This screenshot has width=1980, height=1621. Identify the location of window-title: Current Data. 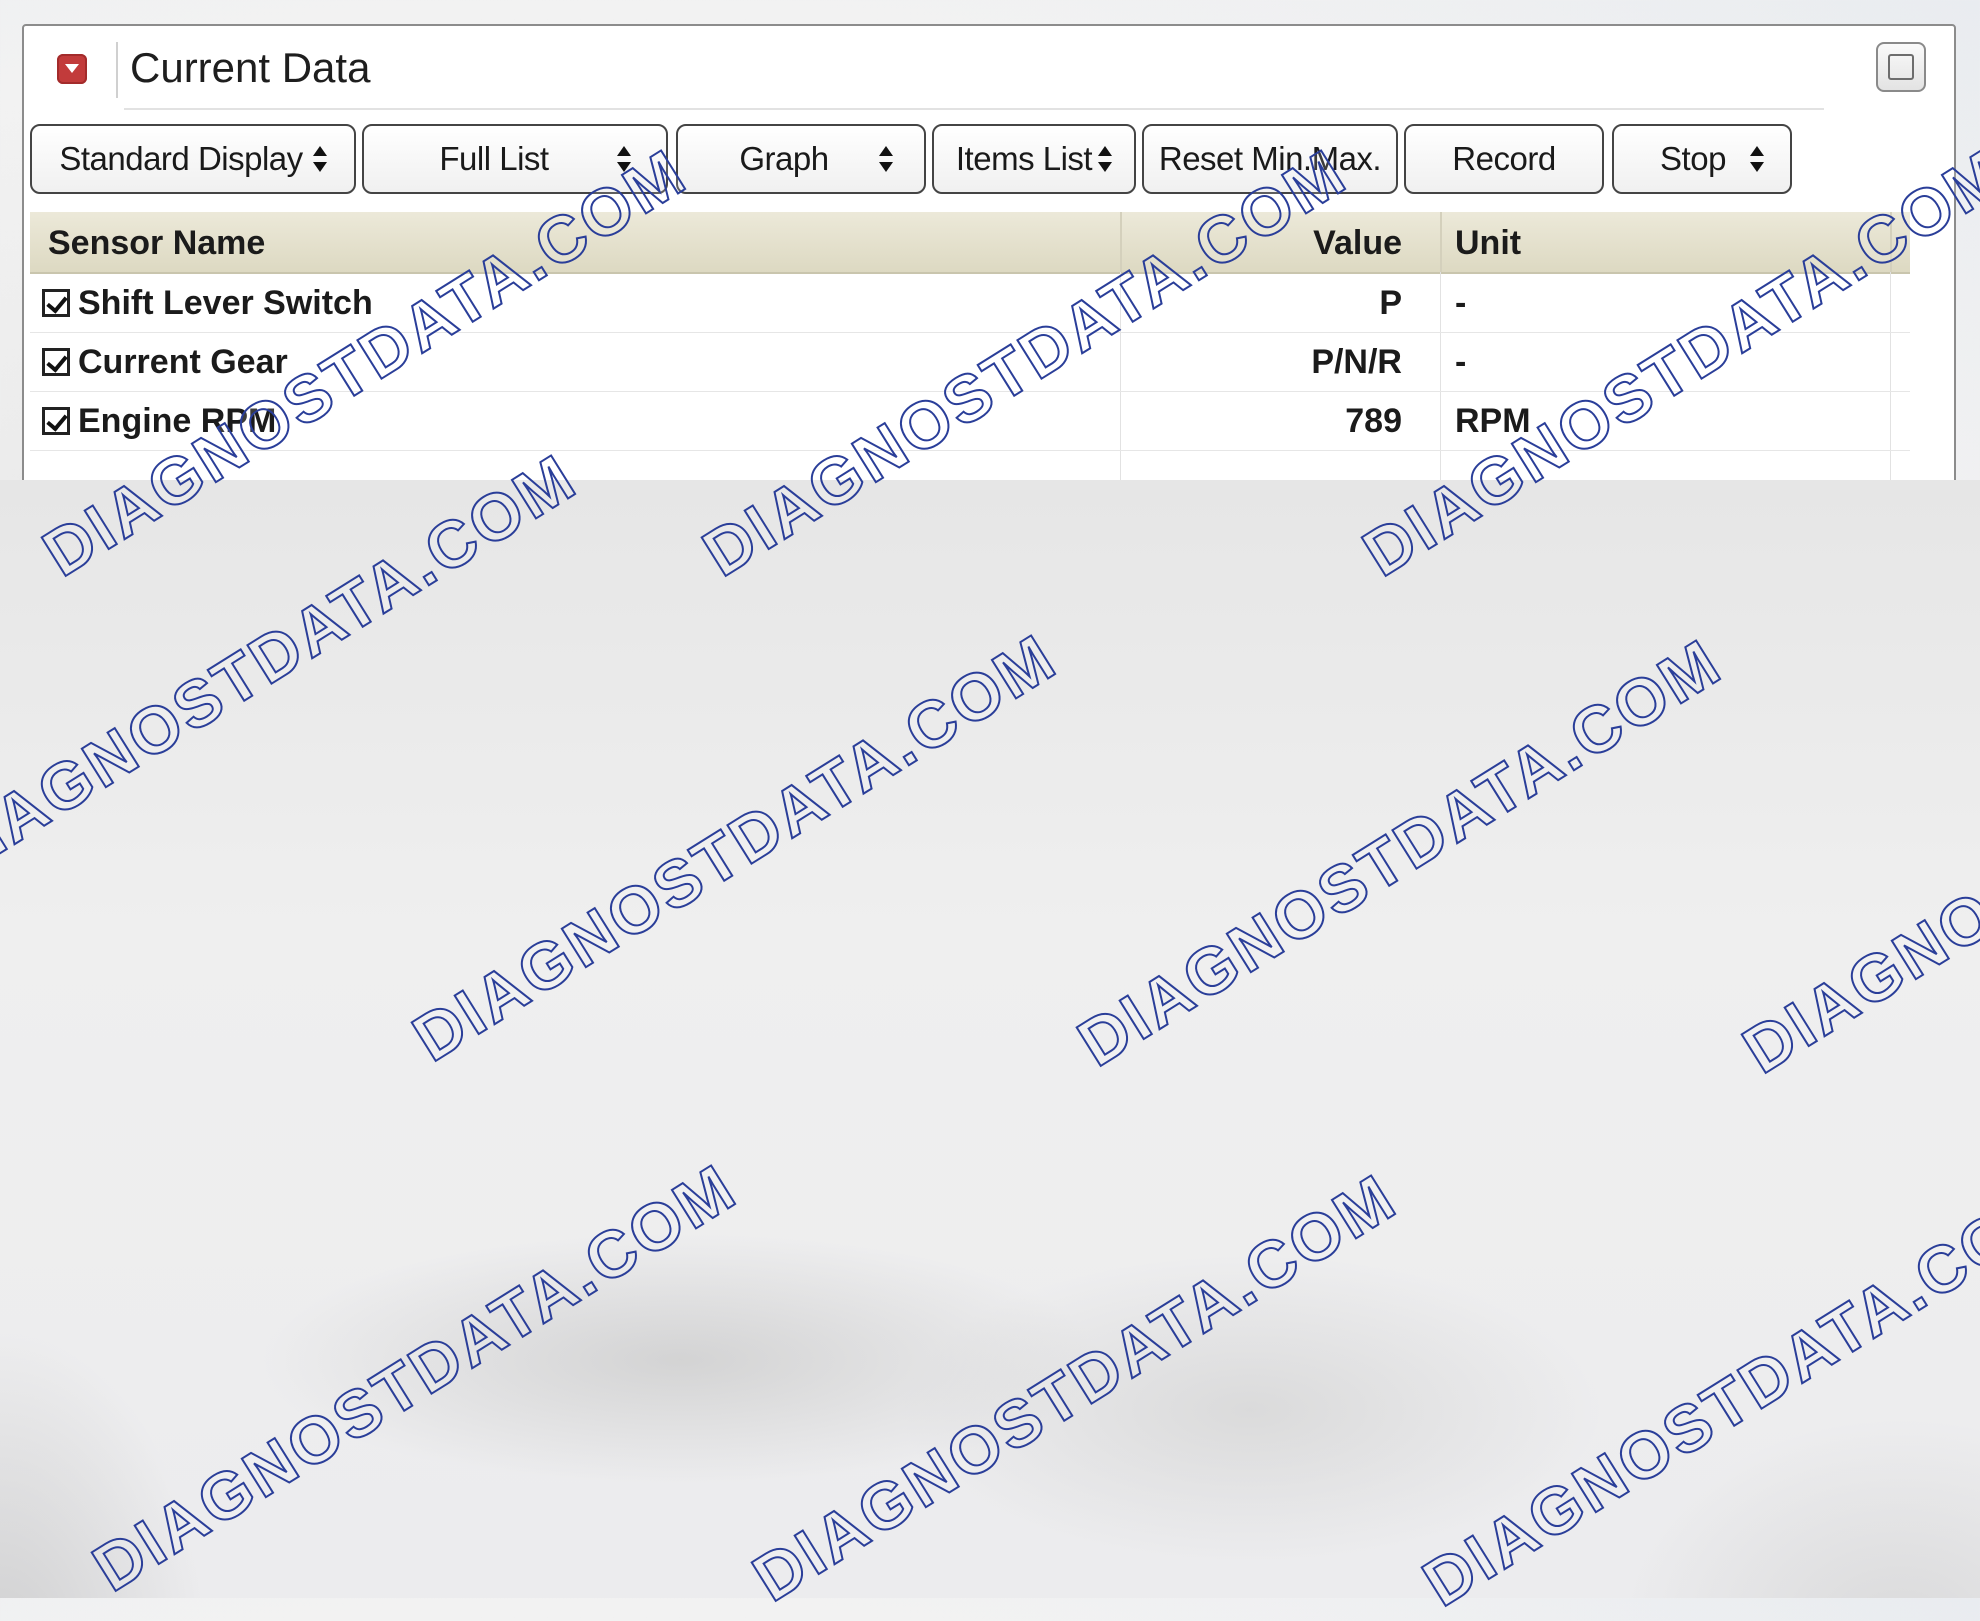
(250, 67).